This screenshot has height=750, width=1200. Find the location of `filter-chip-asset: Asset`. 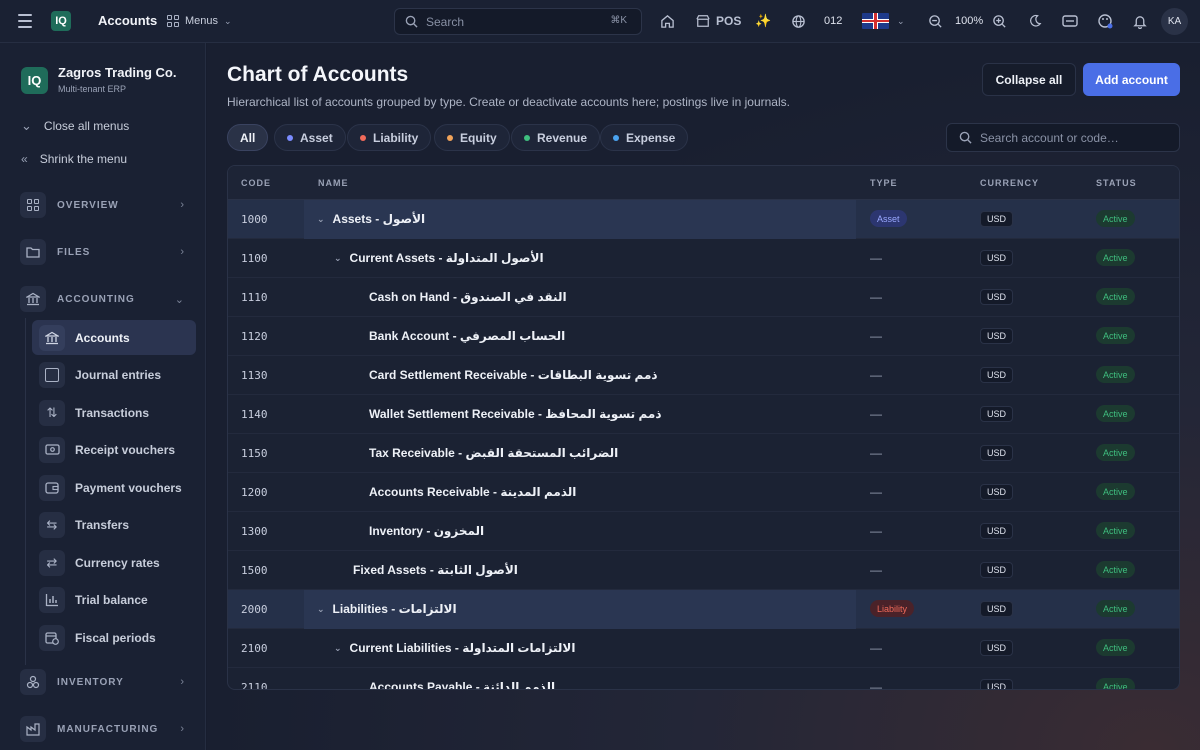

filter-chip-asset: Asset is located at coordinates (310, 137).